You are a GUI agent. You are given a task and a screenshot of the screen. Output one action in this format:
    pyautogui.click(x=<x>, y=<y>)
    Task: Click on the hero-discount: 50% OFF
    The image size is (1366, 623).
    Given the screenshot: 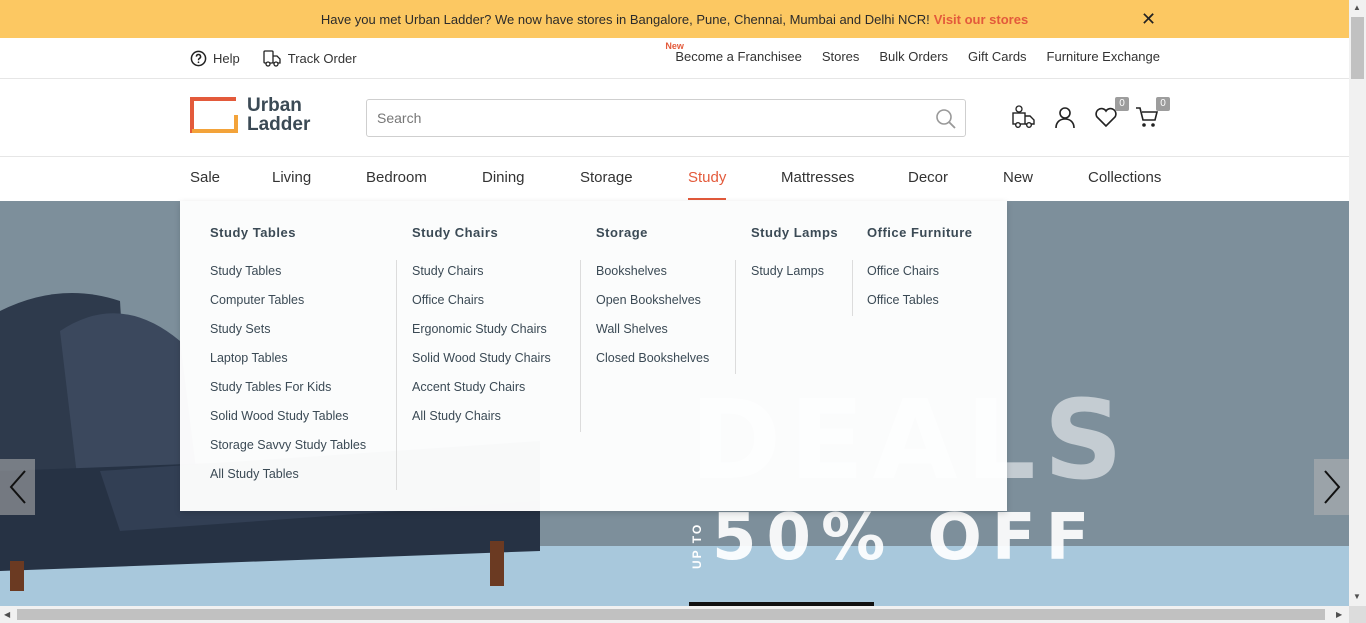 What is the action you would take?
    pyautogui.click(x=906, y=538)
    